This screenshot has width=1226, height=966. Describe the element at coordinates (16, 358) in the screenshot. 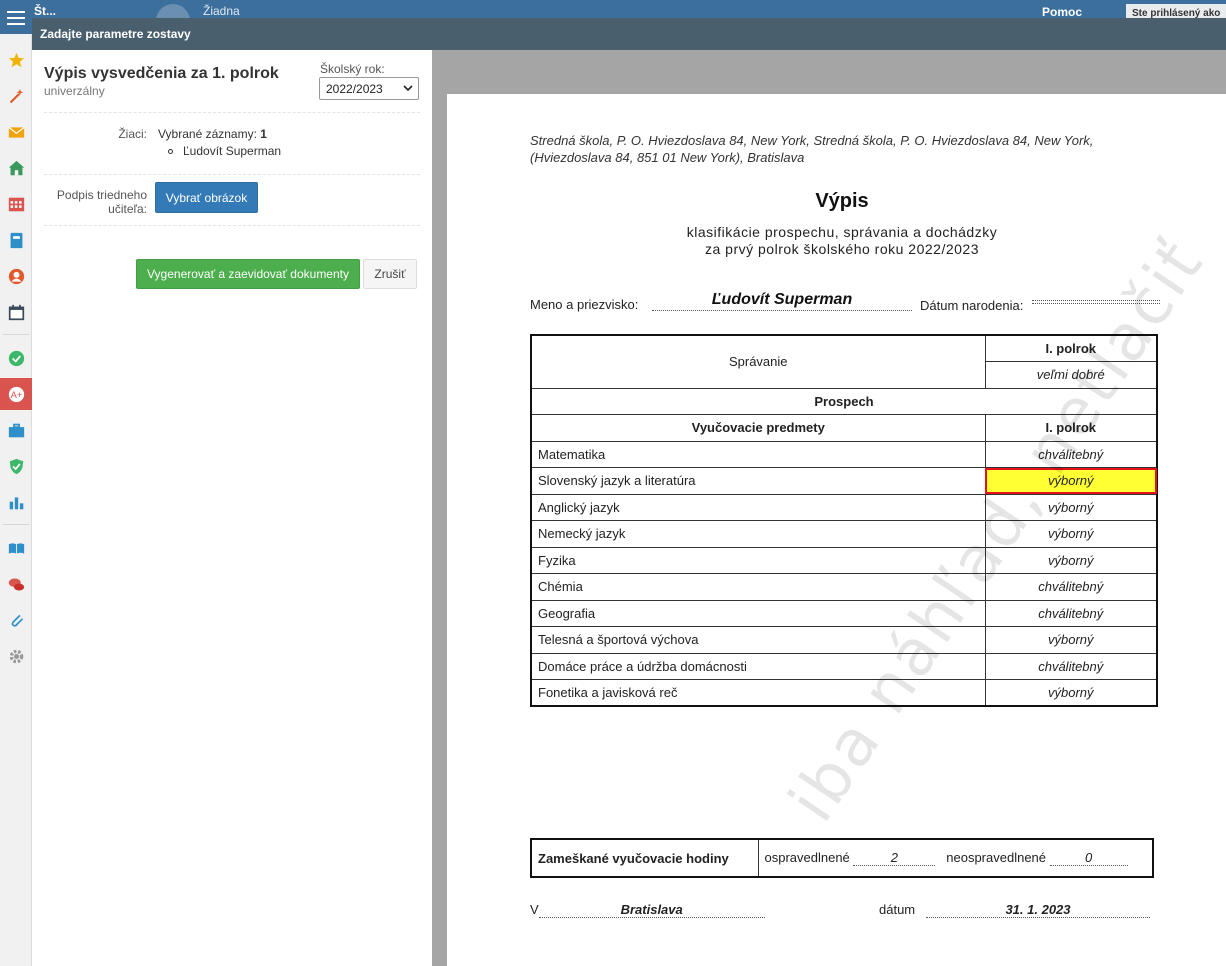

I see `check-circle-icon` at that location.